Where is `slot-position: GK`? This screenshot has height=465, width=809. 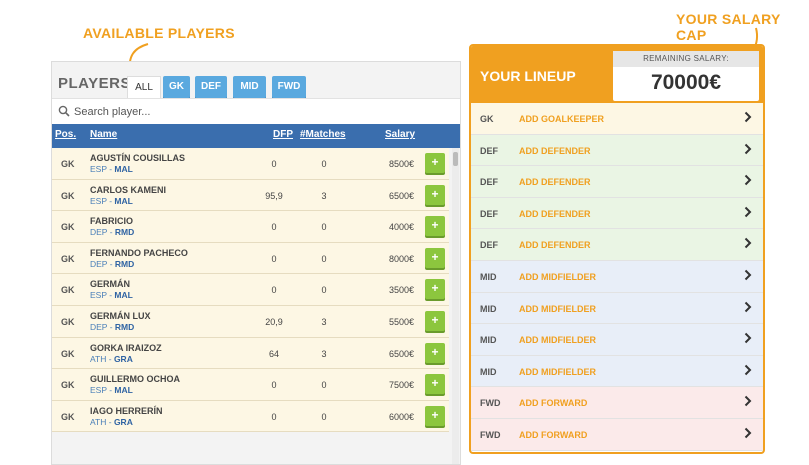
slot-position: GK is located at coordinates (487, 119).